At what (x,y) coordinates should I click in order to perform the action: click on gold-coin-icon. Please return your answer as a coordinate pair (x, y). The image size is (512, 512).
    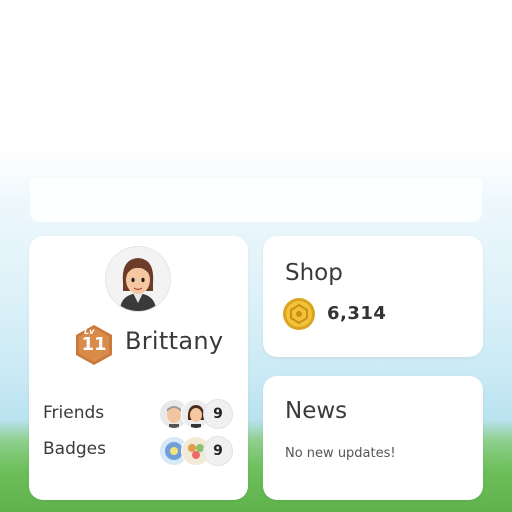
    Looking at the image, I should click on (299, 314).